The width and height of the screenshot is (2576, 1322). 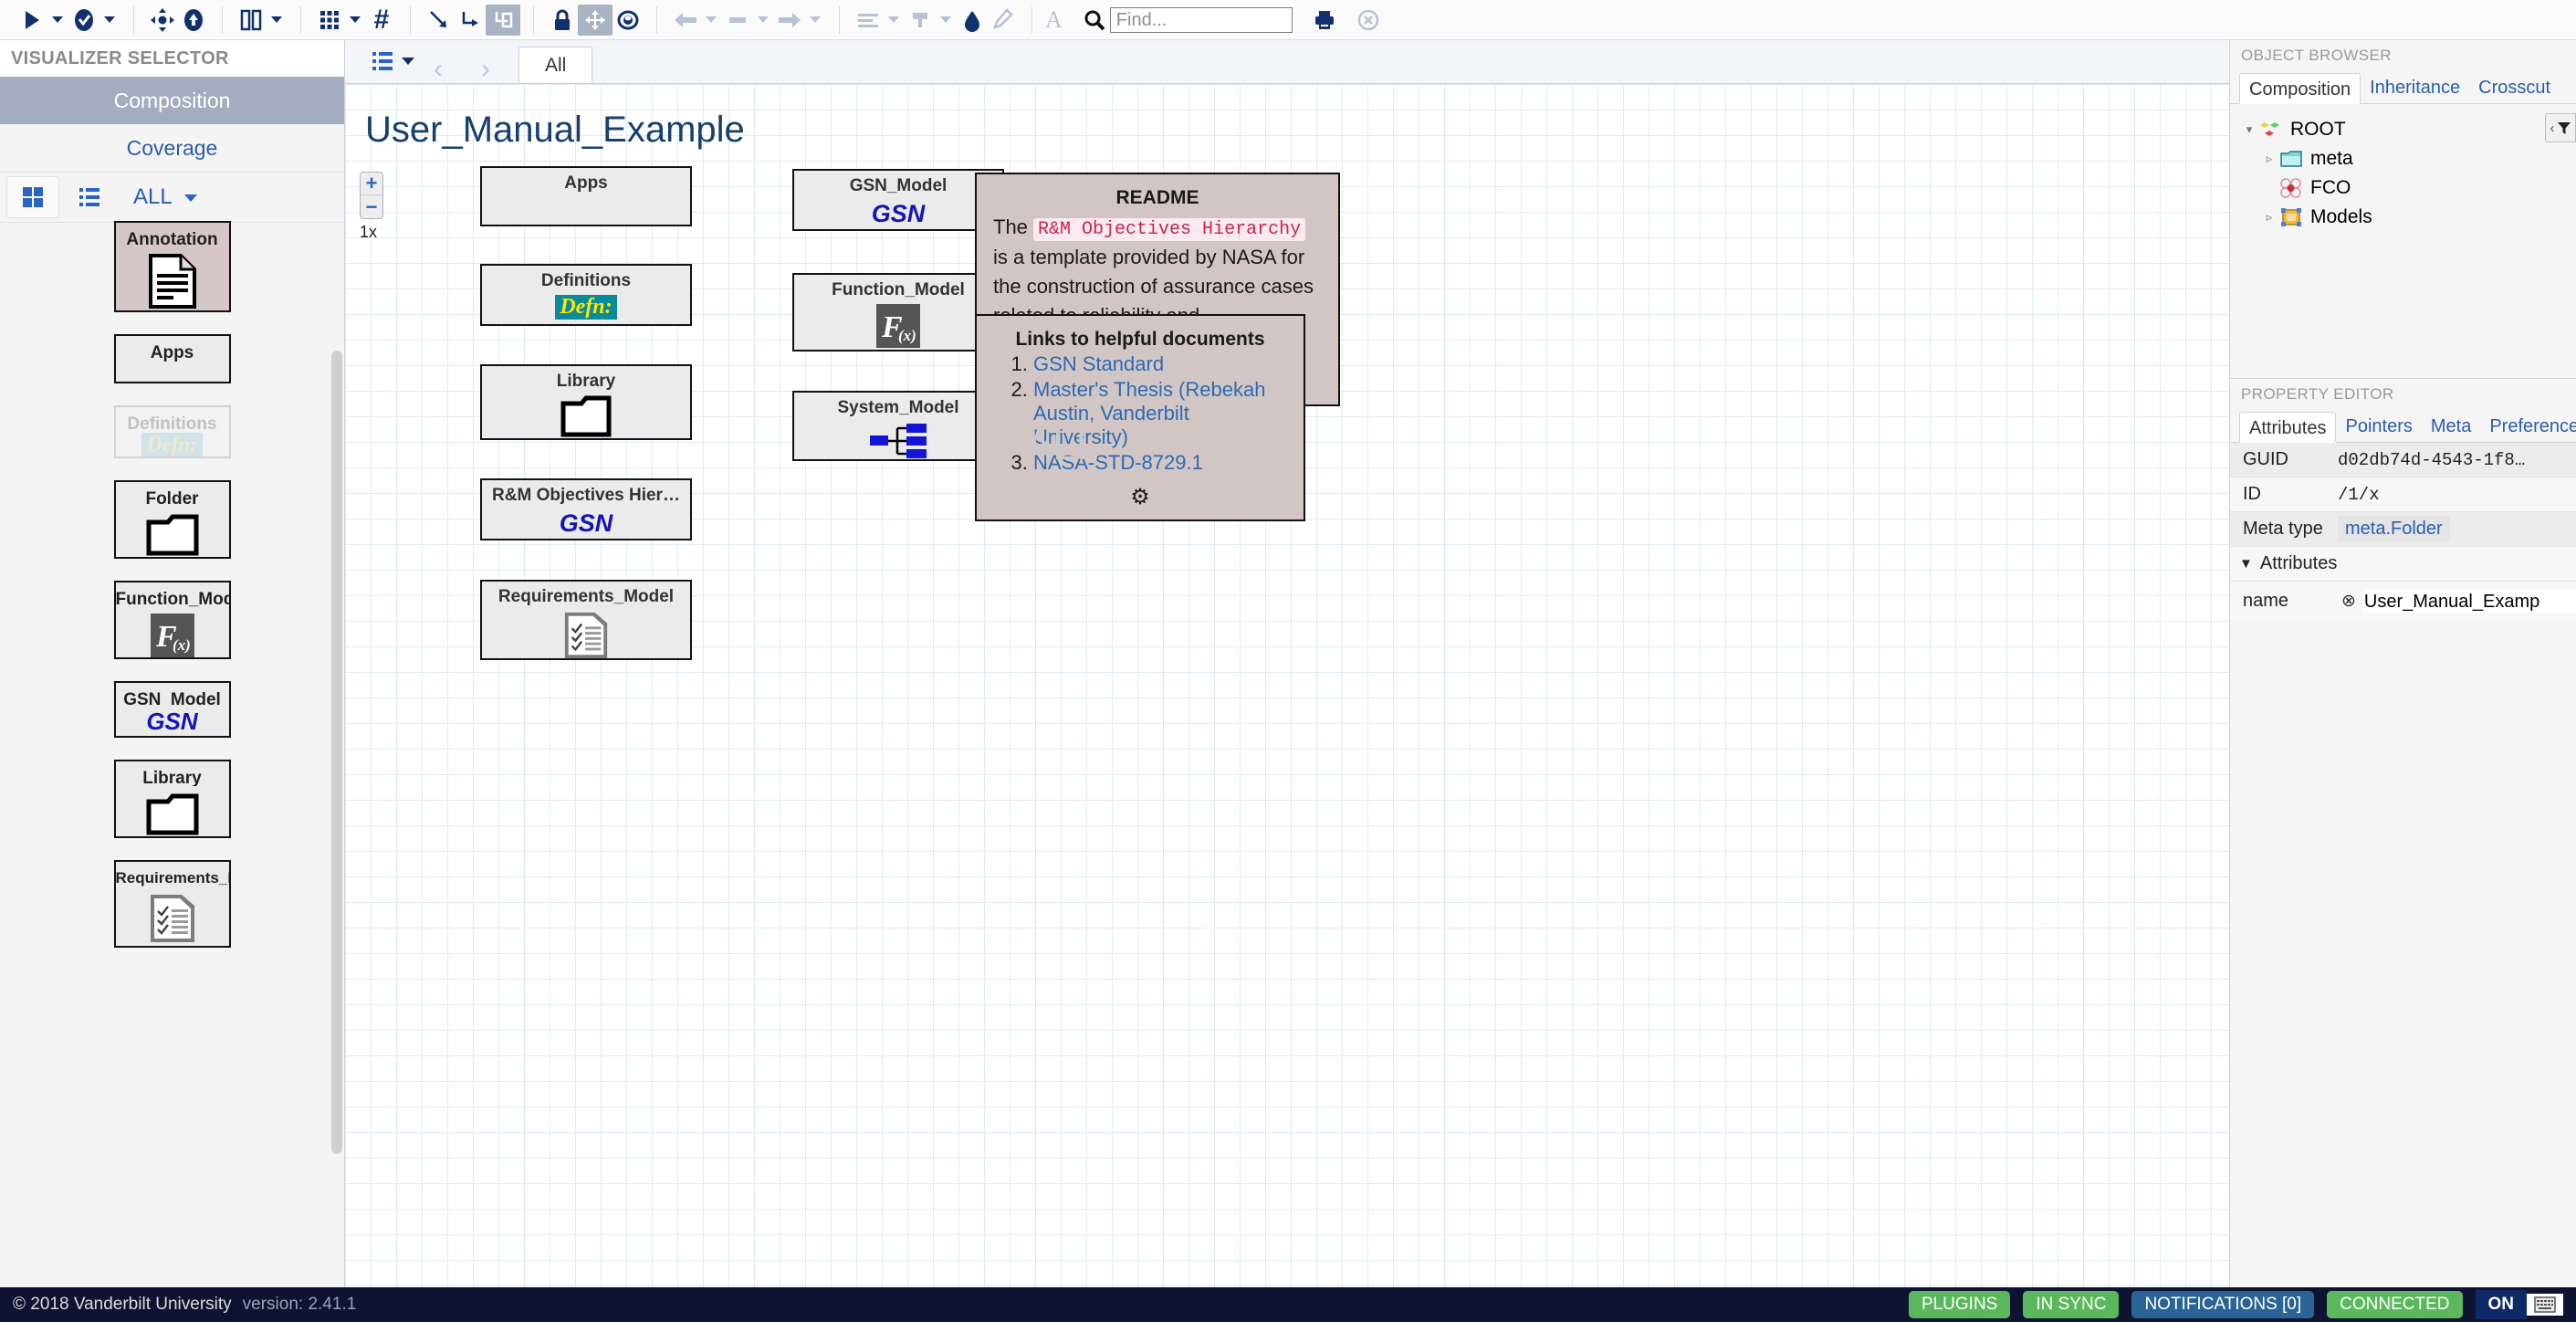 What do you see at coordinates (1099, 363) in the screenshot?
I see `link-gsn-standard: GSN Standard` at bounding box center [1099, 363].